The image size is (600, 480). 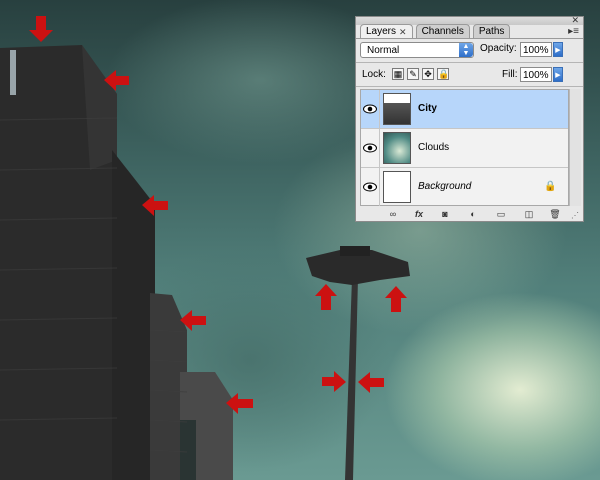 I want to click on blend-mode-value: Normal, so click(x=383, y=50).